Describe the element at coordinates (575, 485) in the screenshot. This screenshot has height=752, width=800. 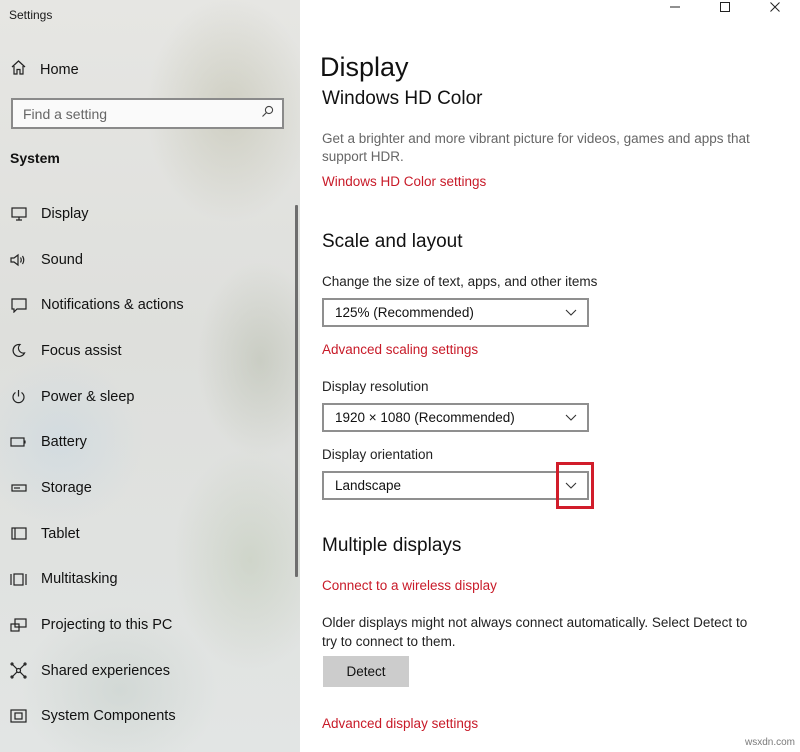
I see `highlight-box` at that location.